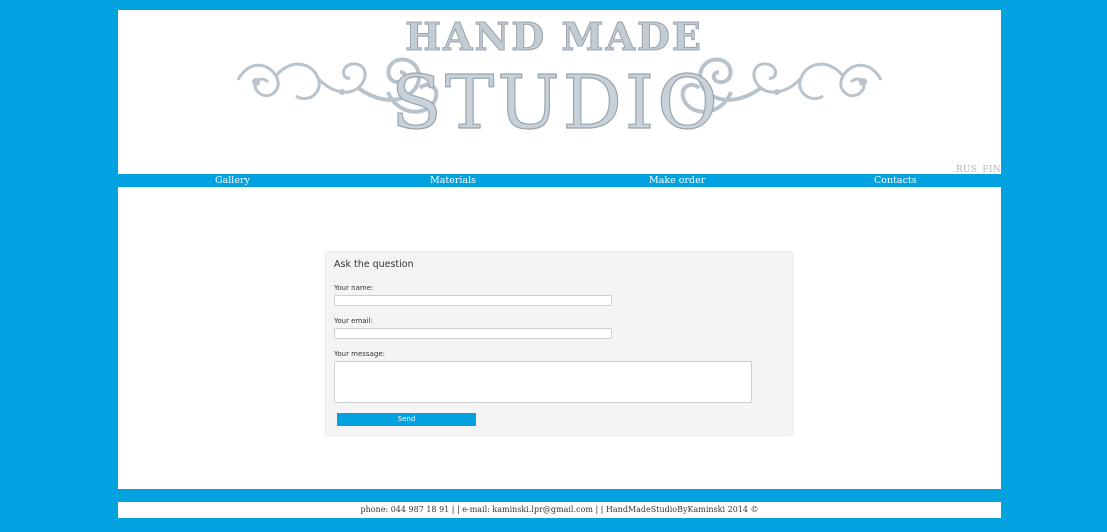  What do you see at coordinates (354, 288) in the screenshot?
I see `name-label: Your name:` at bounding box center [354, 288].